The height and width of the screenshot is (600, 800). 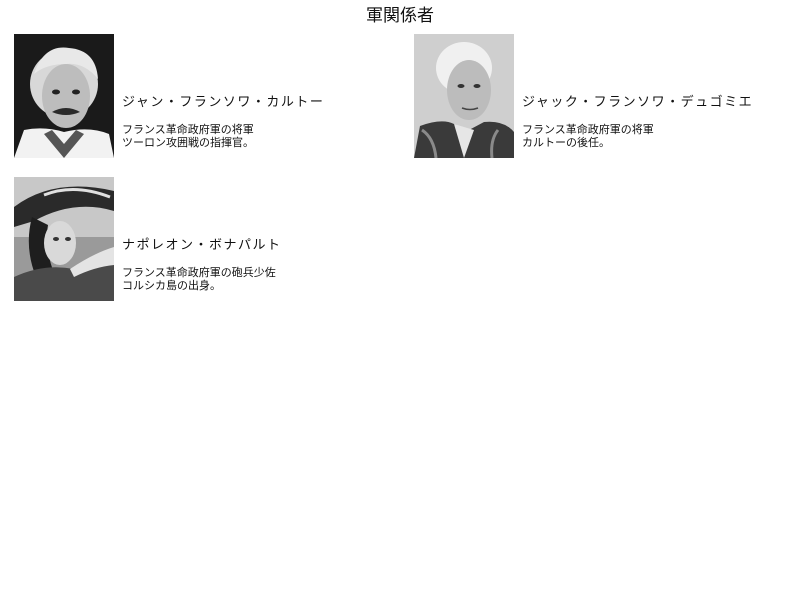 I want to click on person-card-carteaux: ジャン・フランソワ・カルトー フランス革命政府軍の将軍 ツーロン攻囲戦の指揮官。, so click(x=204, y=96).